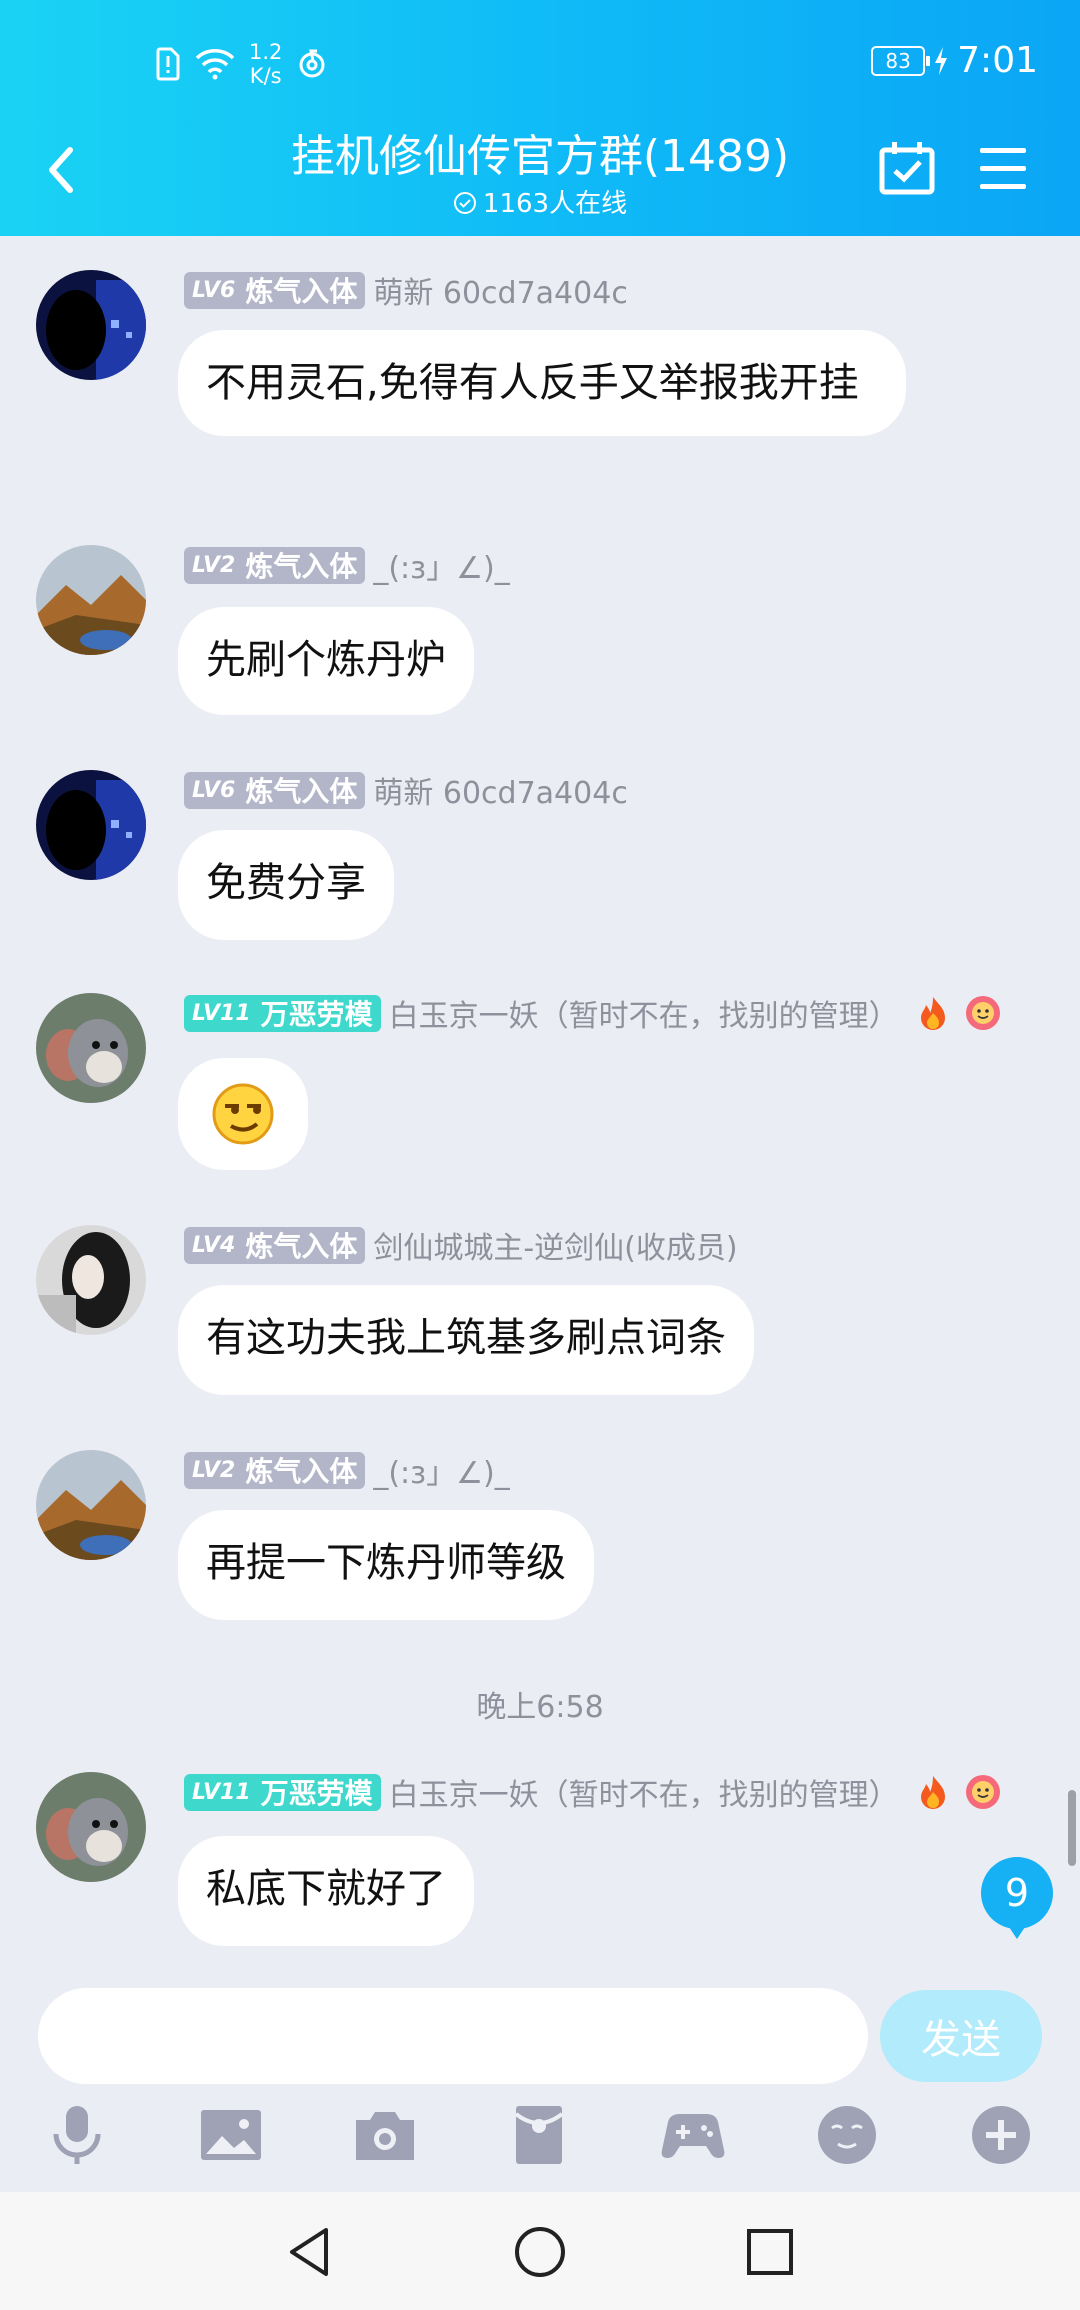 Image resolution: width=1080 pixels, height=2310 pixels. I want to click on menu-icon, so click(1003, 169).